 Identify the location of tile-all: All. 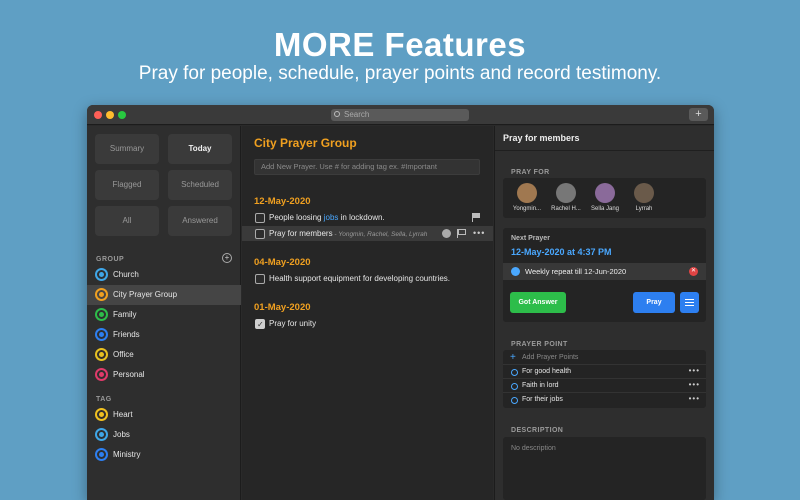
(127, 221).